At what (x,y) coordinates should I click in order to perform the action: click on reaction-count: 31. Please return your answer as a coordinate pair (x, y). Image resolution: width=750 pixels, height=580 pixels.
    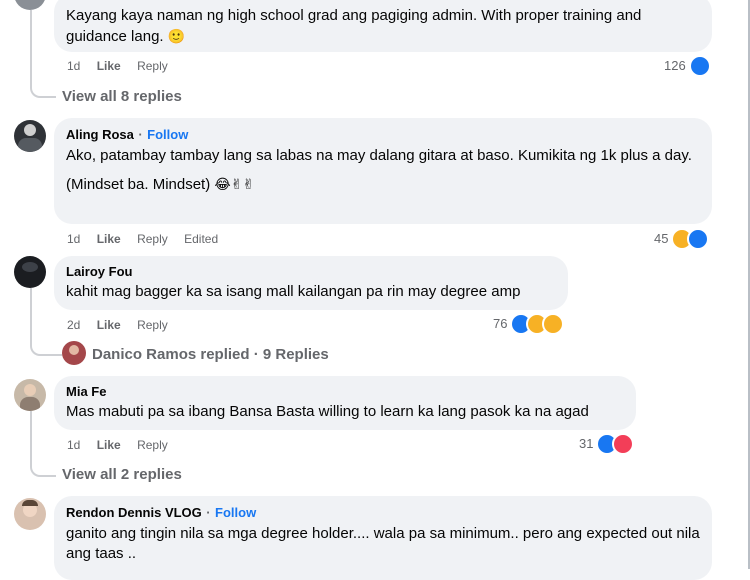
    Looking at the image, I should click on (586, 444).